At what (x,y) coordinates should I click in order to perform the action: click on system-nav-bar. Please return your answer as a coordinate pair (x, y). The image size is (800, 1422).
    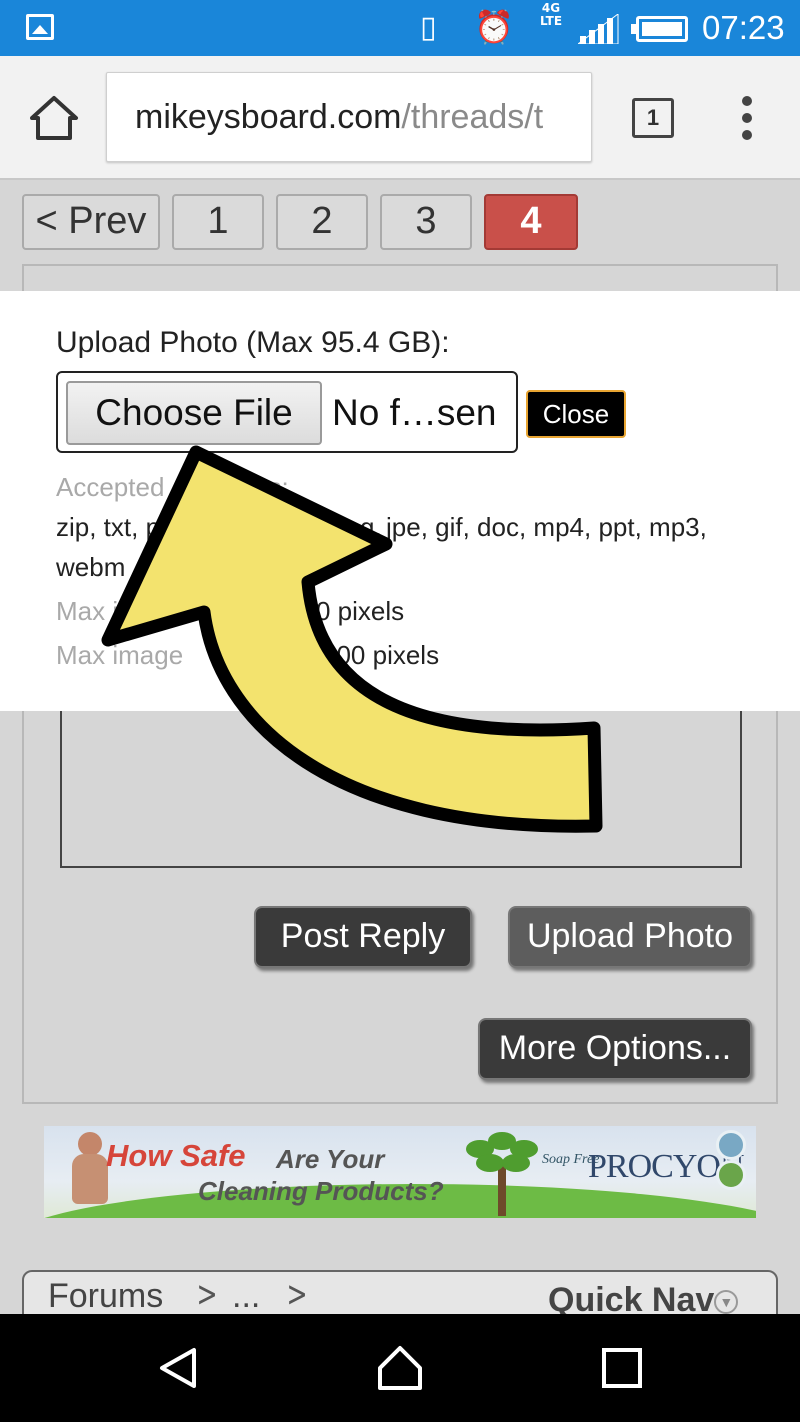
    Looking at the image, I should click on (400, 1368).